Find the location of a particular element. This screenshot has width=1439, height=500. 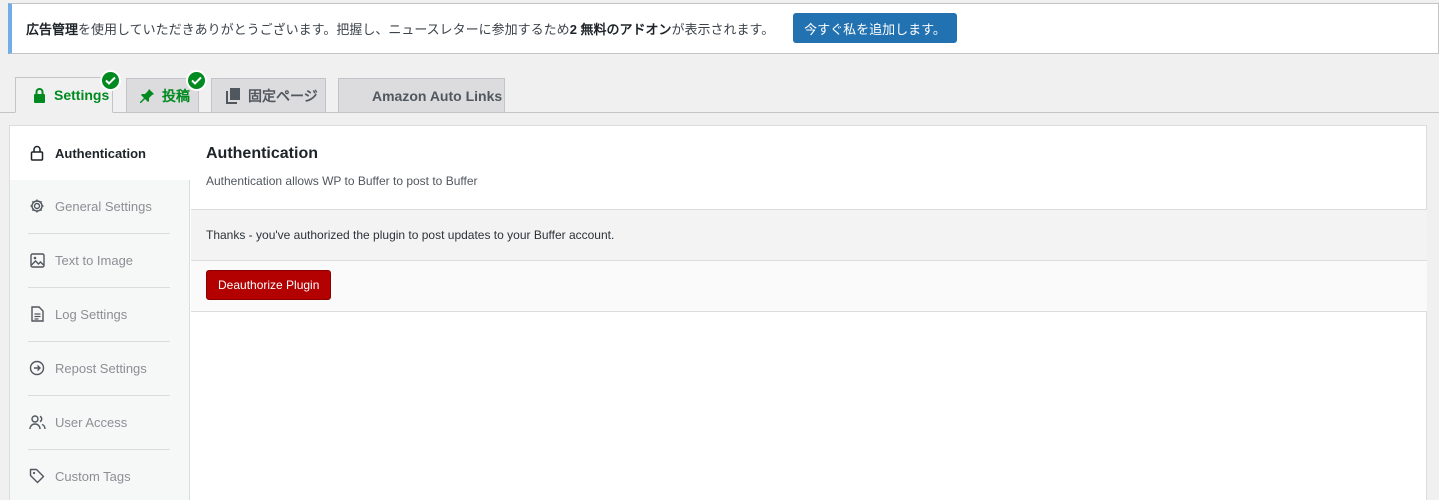

notice-bold-mid: 2 無料のアドオン is located at coordinates (620, 29).